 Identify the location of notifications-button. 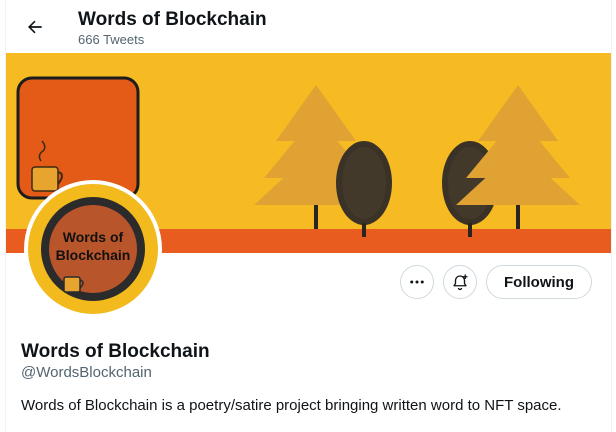
(460, 282).